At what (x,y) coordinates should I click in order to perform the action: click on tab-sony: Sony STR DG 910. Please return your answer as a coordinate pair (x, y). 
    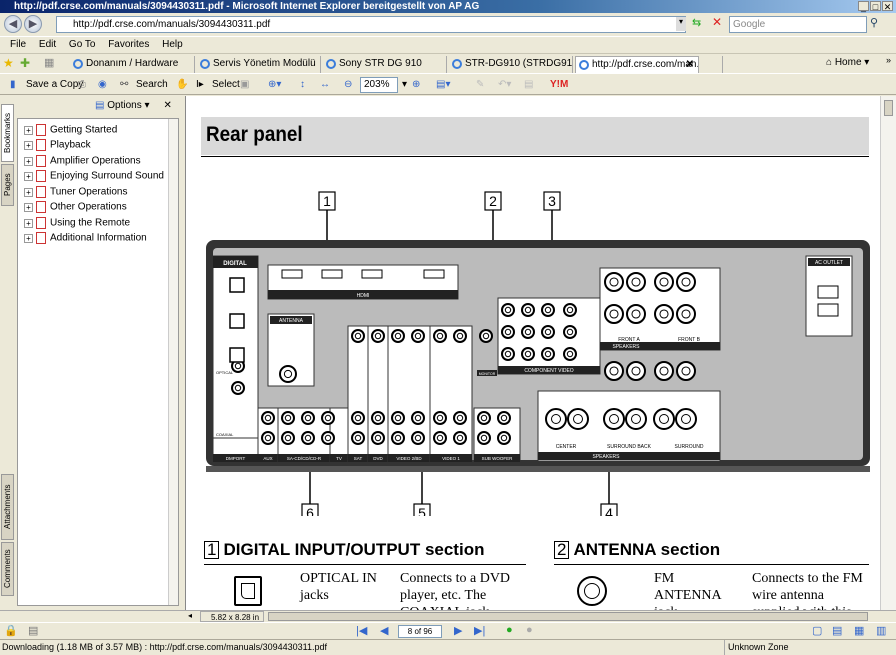
    Looking at the image, I should click on (385, 65).